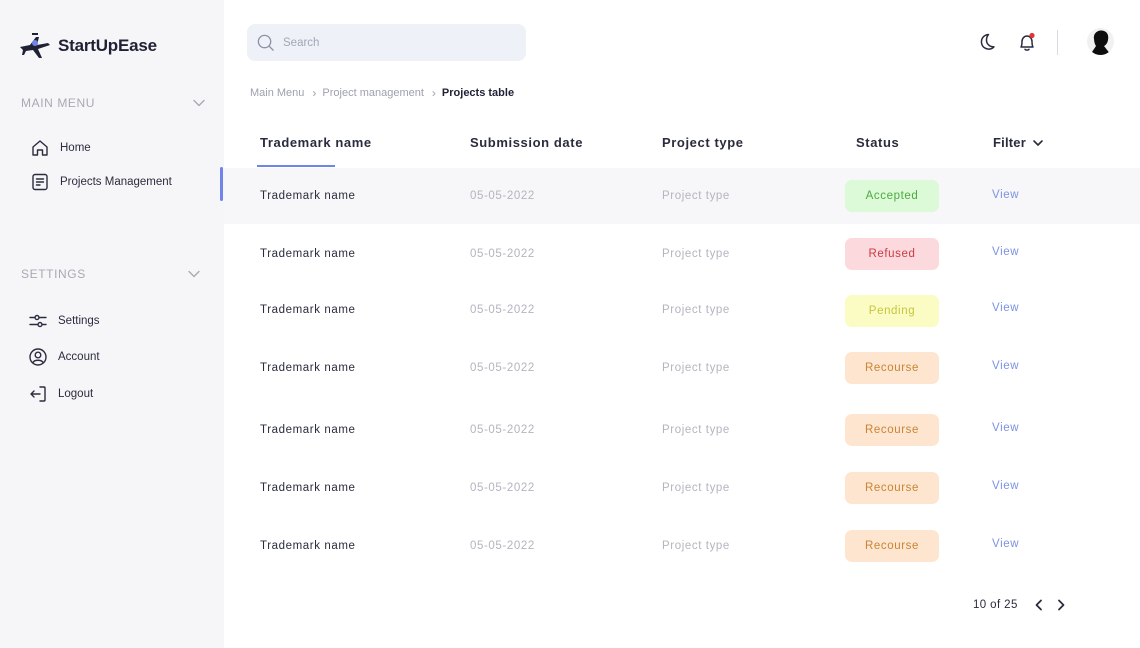 This screenshot has width=1140, height=648. What do you see at coordinates (373, 93) in the screenshot?
I see `breadcrumb-project-management: Project management` at bounding box center [373, 93].